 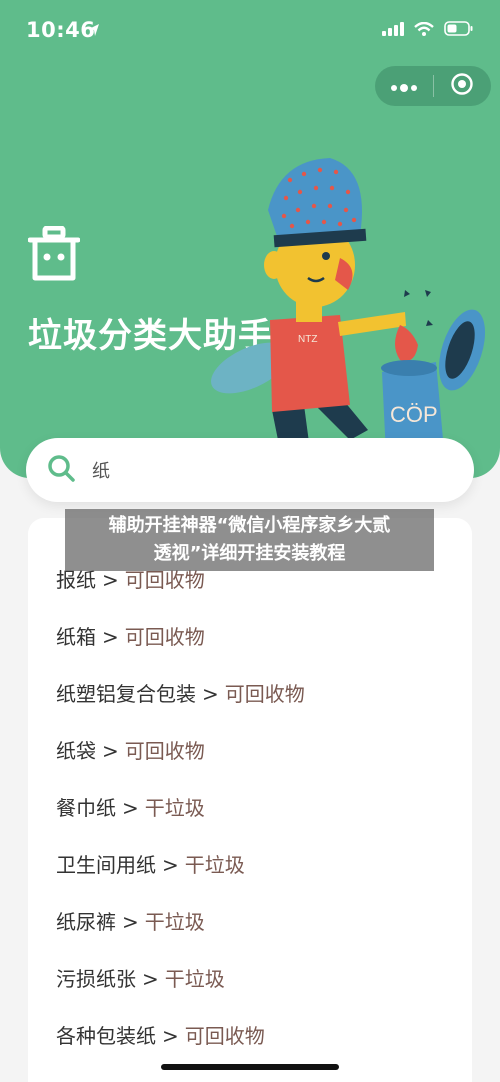 What do you see at coordinates (249, 525) in the screenshot?
I see `watermark-line-1: 辅助开挂神器“微信小程序家乡大贰` at bounding box center [249, 525].